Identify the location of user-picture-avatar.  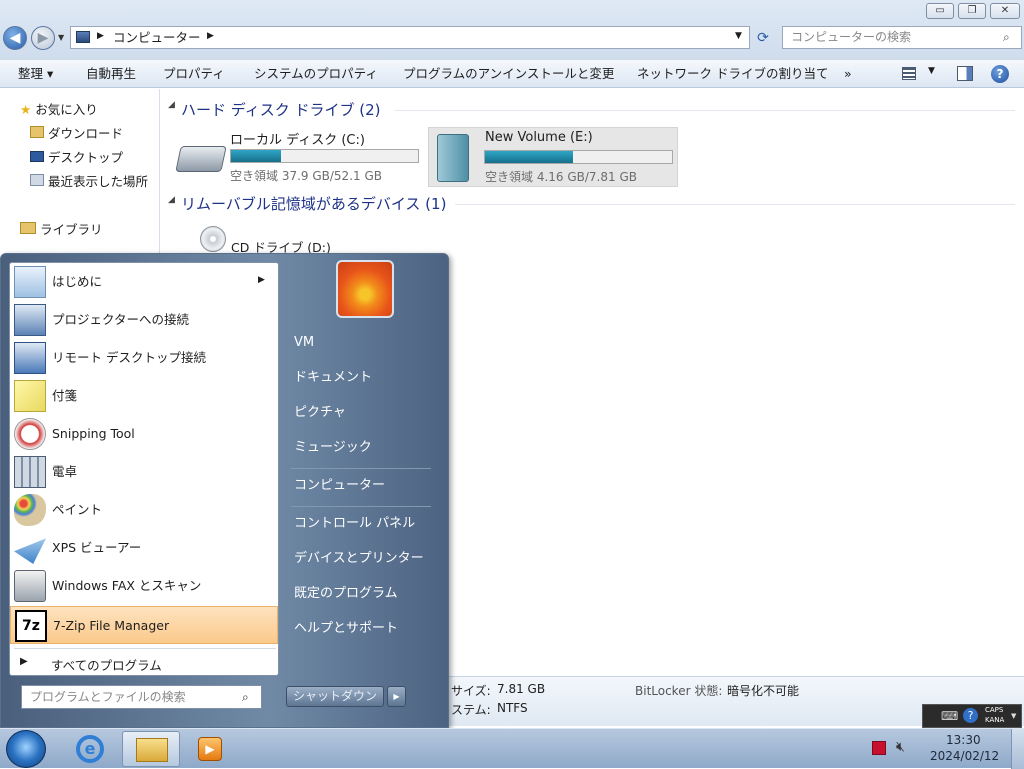
(365, 289).